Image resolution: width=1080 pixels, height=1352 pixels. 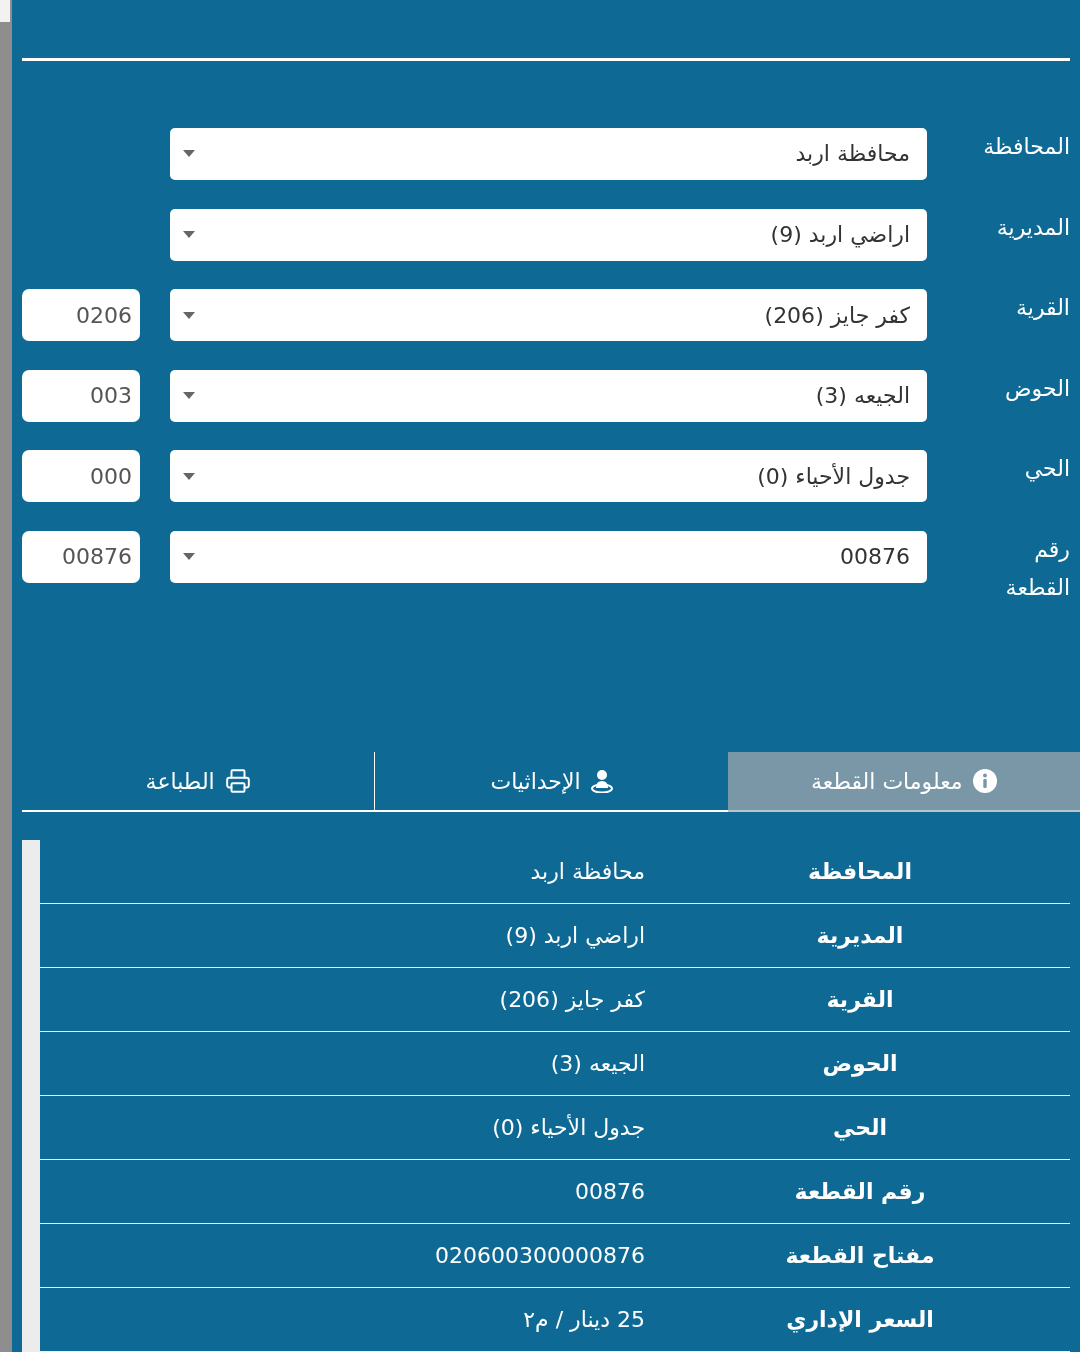 I want to click on info-value: جدول الأحياء (0), so click(x=568, y=1127).